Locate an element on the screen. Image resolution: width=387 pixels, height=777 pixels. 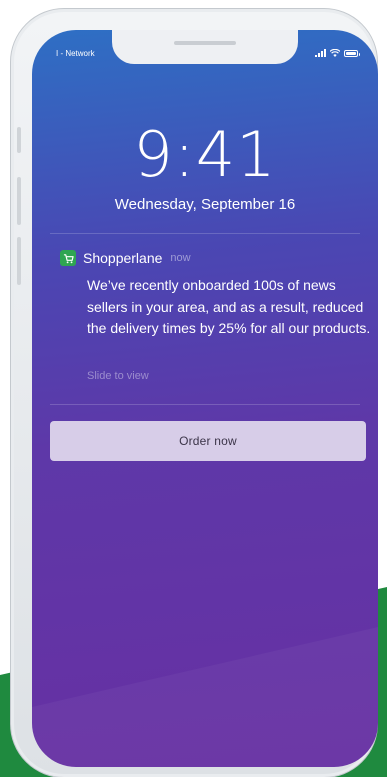
carrier-label: I - Network is located at coordinates (75, 53).